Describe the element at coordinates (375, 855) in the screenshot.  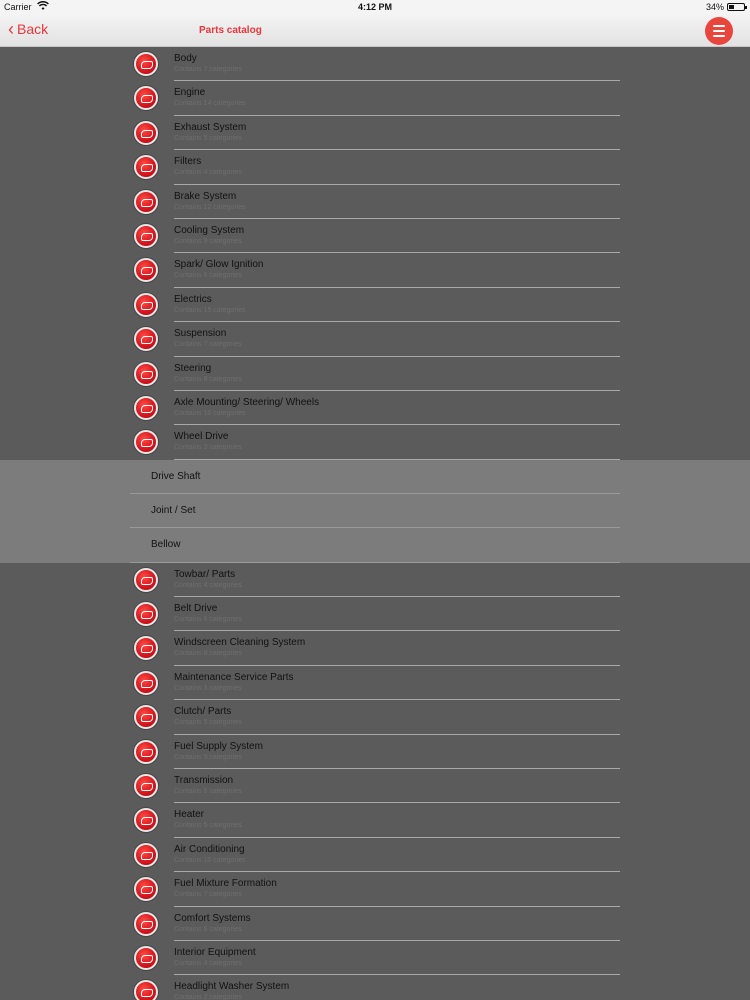
I see `category-row: Air Conditioning Contains 10 categories` at that location.